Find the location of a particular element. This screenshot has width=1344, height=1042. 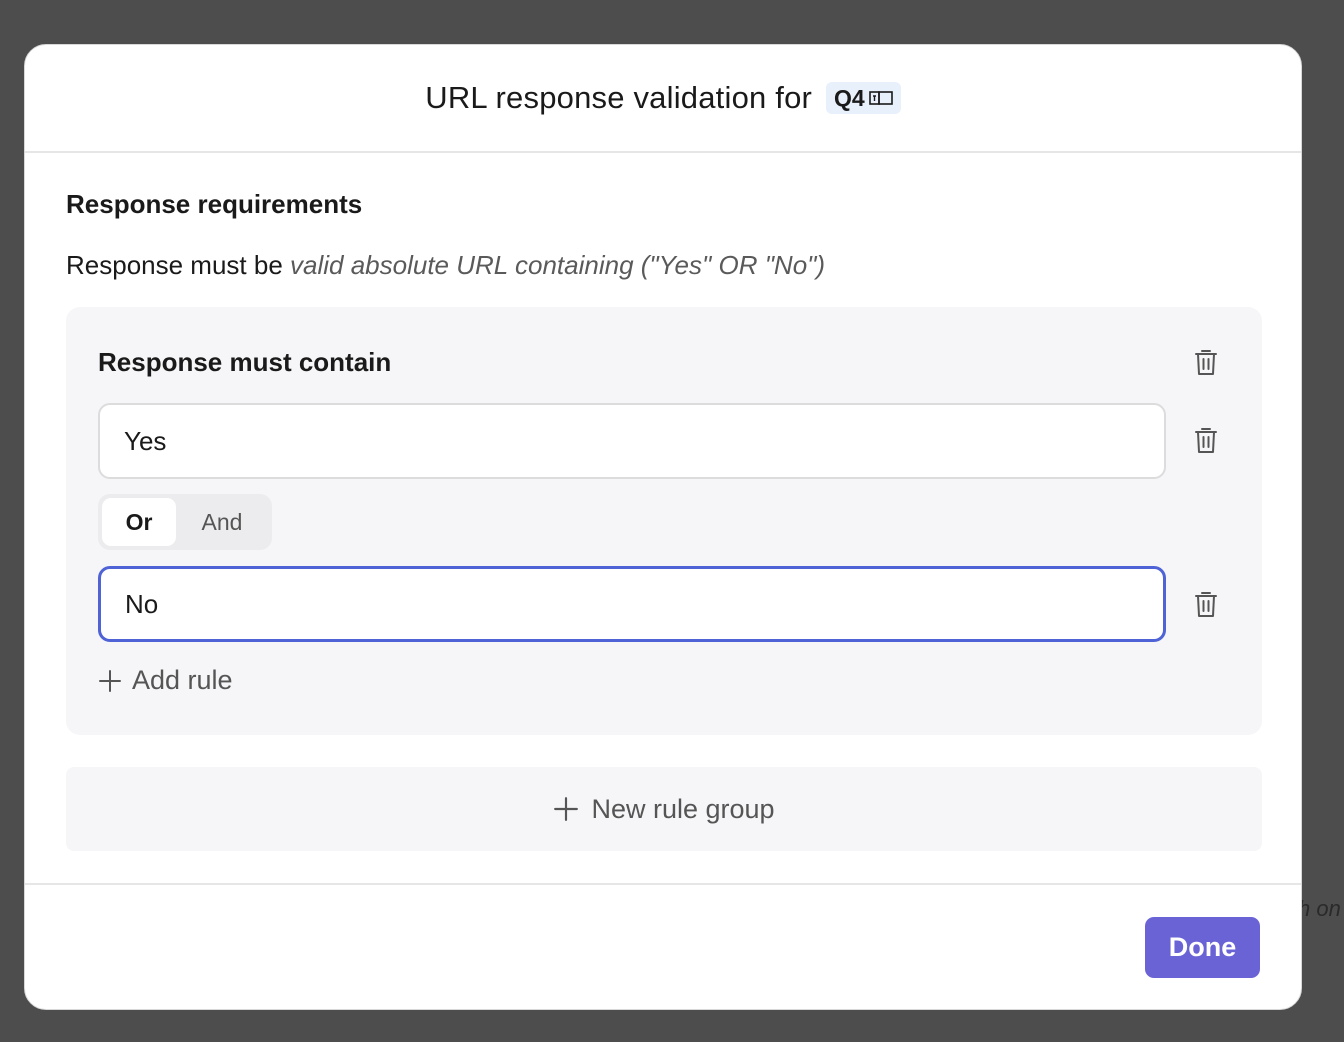

operator-and: And is located at coordinates (222, 522).